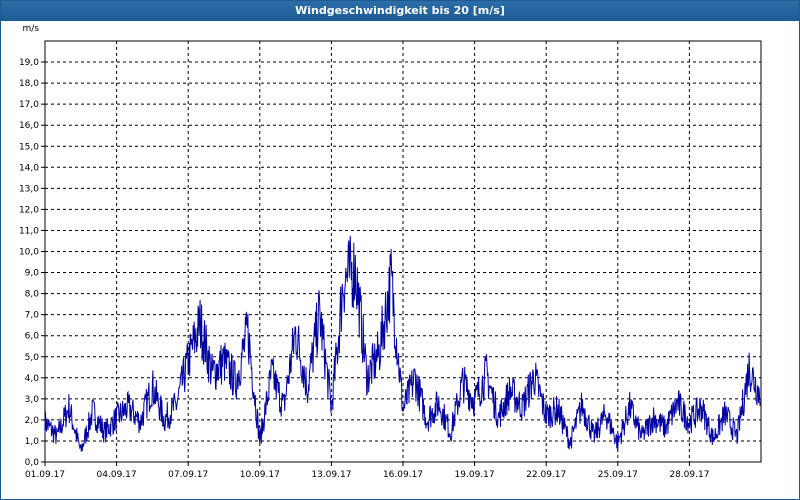 This screenshot has height=500, width=800. What do you see at coordinates (32, 463) in the screenshot?
I see `y-tick-label: 0,0` at bounding box center [32, 463].